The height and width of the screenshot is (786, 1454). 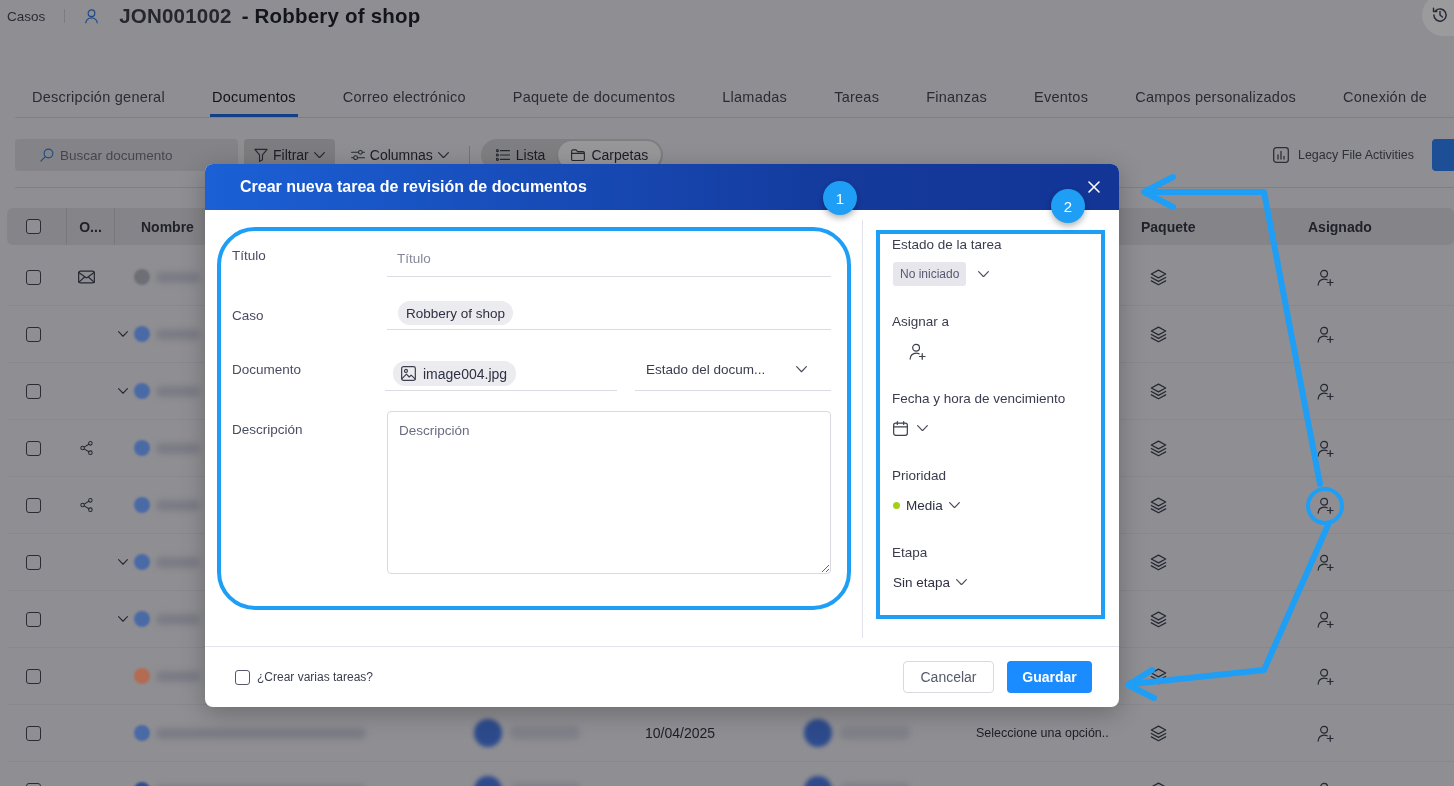 I want to click on folder-icon, so click(x=578, y=155).